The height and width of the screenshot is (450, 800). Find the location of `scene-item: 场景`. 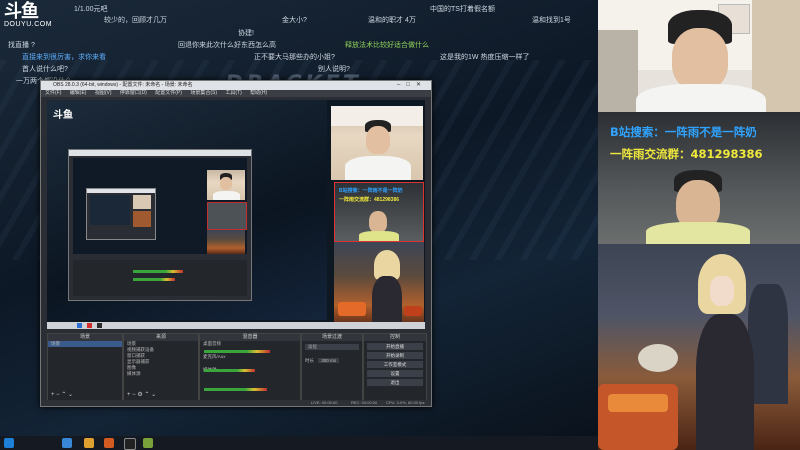

scene-item: 场景 is located at coordinates (85, 344).